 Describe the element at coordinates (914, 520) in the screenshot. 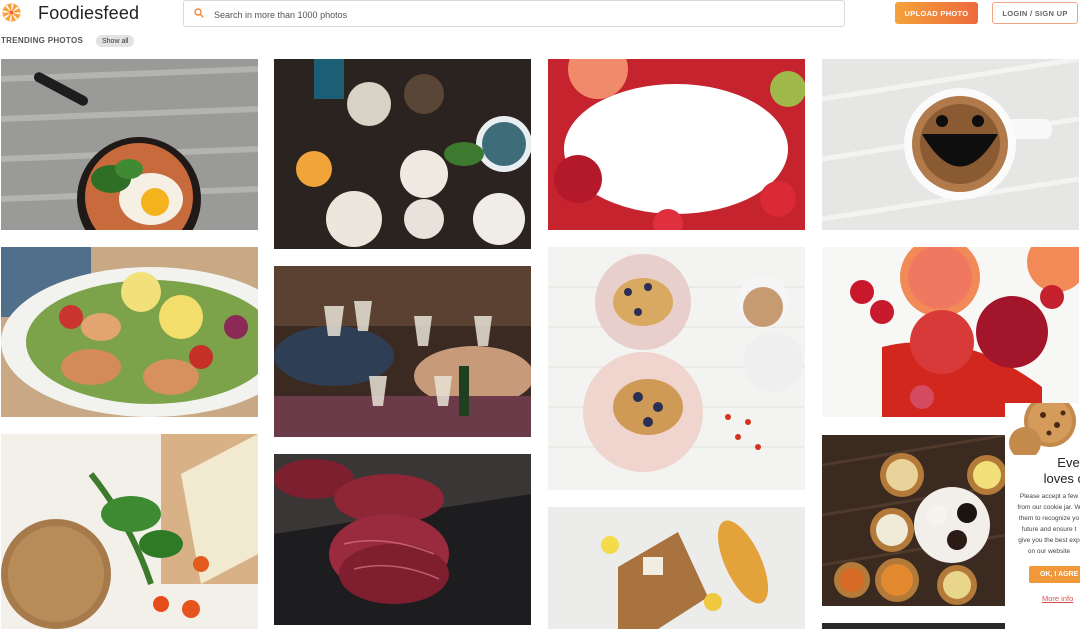

I see `photo-dim-sum` at that location.